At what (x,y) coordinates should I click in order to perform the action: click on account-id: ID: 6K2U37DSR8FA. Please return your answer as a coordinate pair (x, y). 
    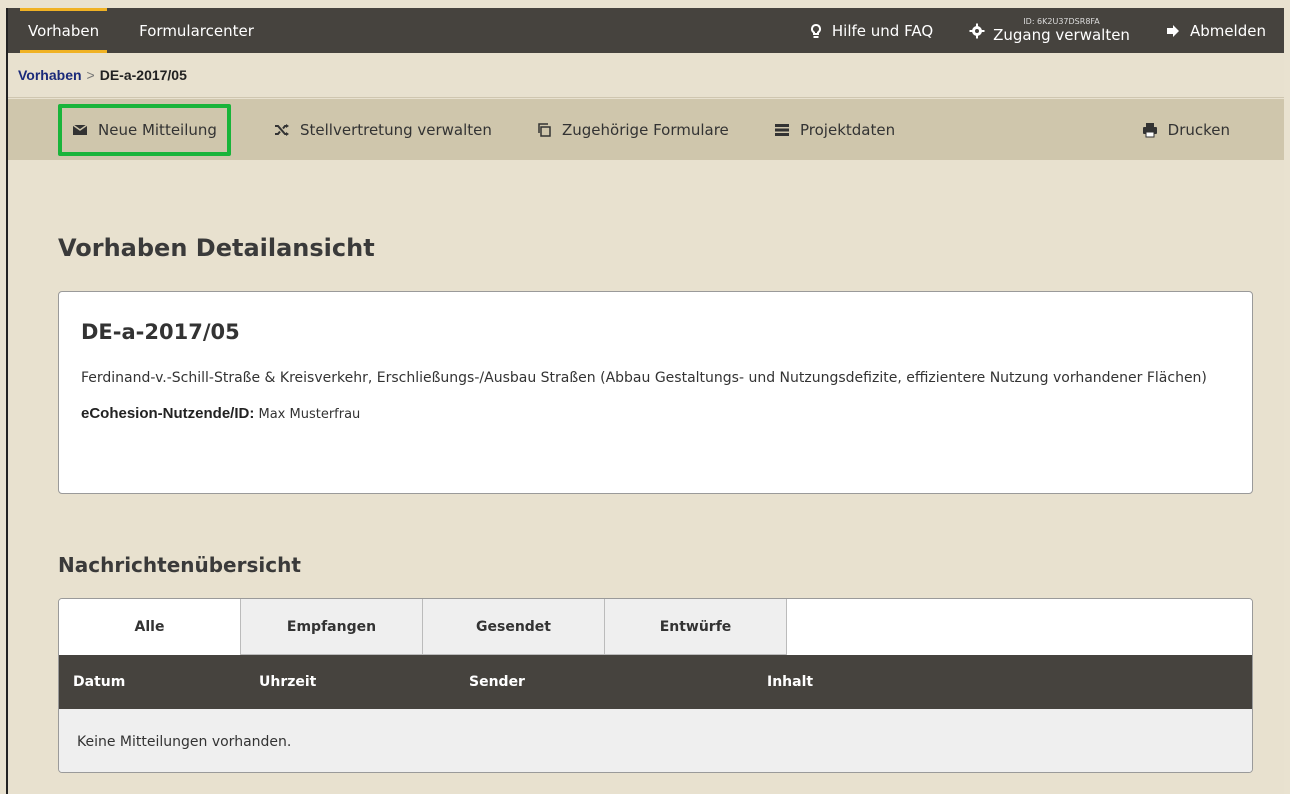
    Looking at the image, I should click on (1061, 21).